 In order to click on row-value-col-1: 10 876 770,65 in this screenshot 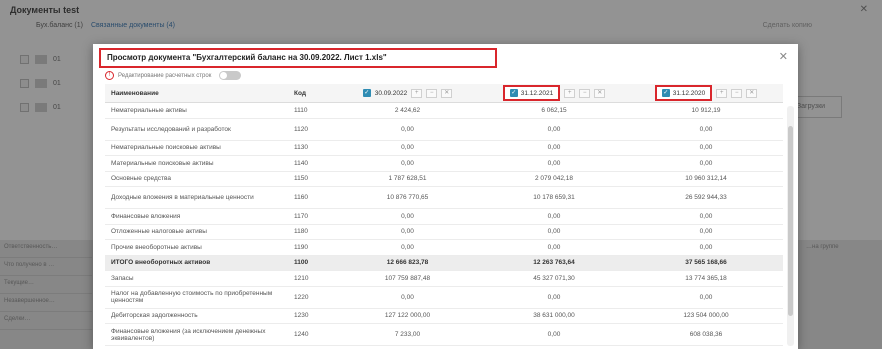, I will do `click(407, 197)`.